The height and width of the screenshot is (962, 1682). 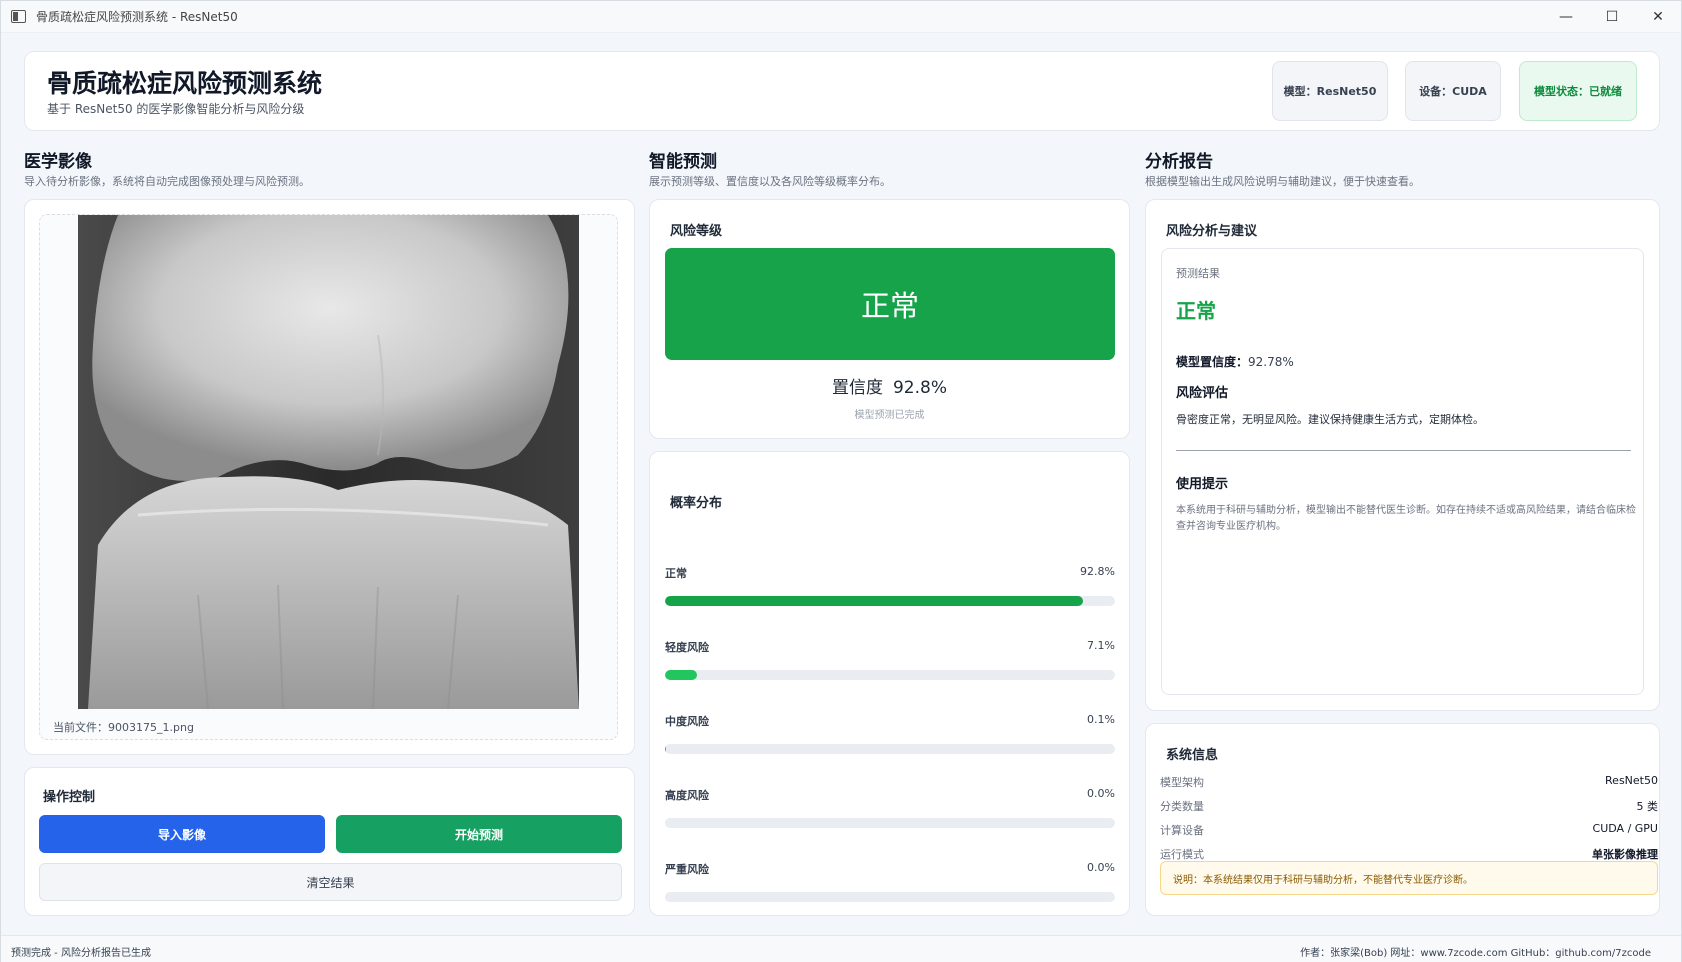 I want to click on model-confidence-value: 92.78%, so click(x=1271, y=362).